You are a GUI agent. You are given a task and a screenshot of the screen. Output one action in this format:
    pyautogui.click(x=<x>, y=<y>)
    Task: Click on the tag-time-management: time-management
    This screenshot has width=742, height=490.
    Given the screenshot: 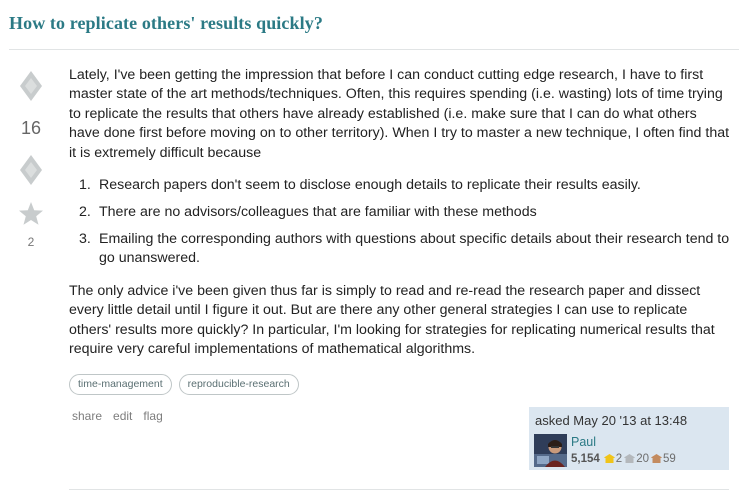 What is the action you would take?
    pyautogui.click(x=120, y=384)
    